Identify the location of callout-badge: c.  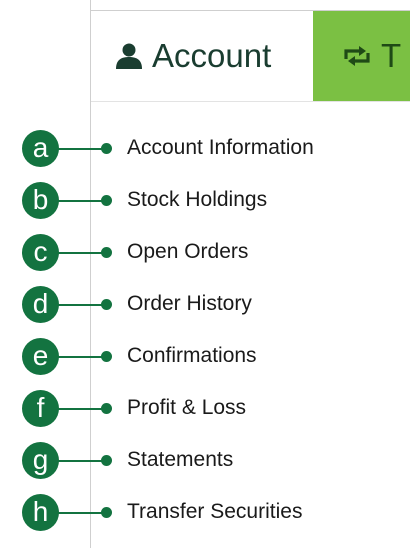
(40, 252).